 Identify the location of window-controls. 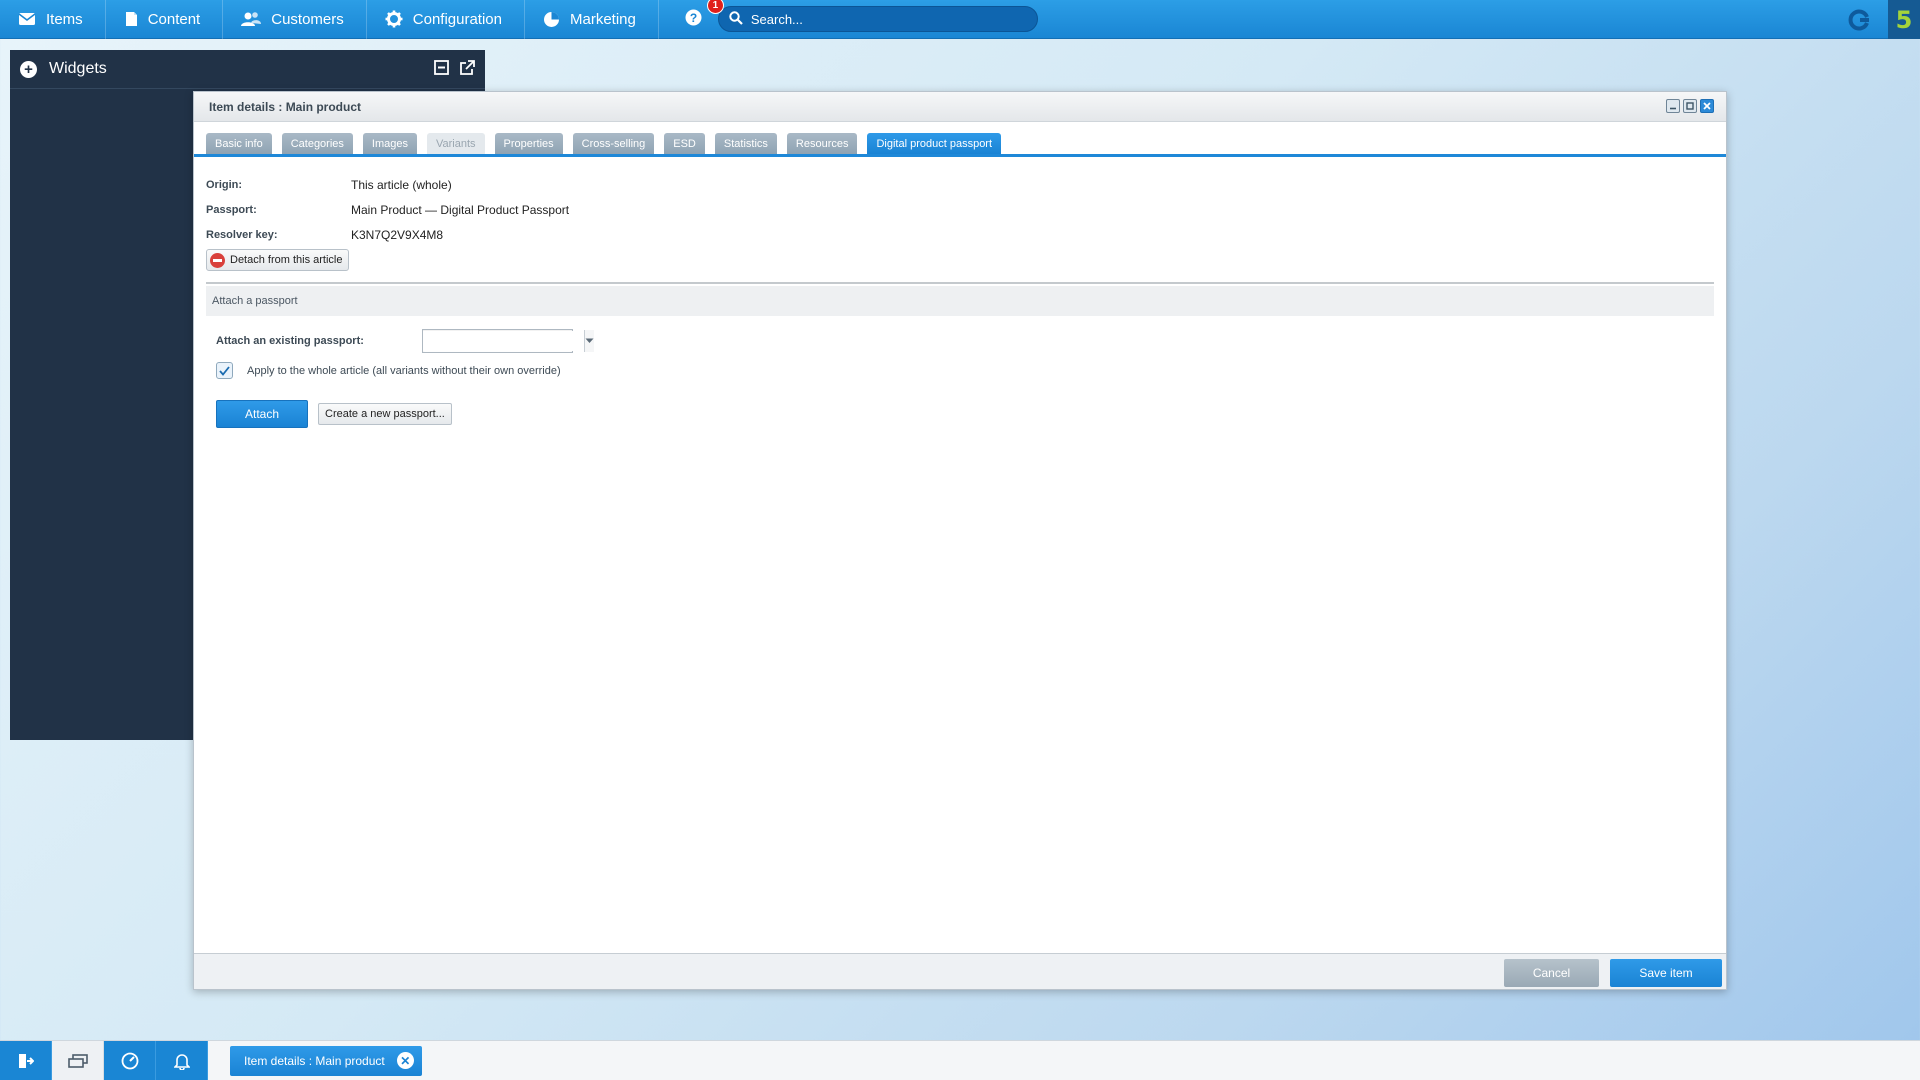
(1690, 106).